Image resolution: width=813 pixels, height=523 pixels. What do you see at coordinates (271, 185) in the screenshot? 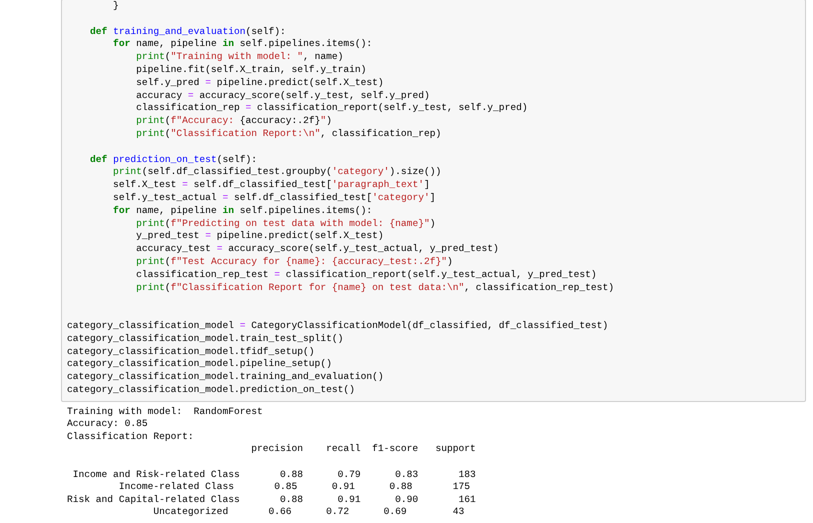
I see `code-line: self.X_test = self.df_classified_test['paragraph_text']` at bounding box center [271, 185].